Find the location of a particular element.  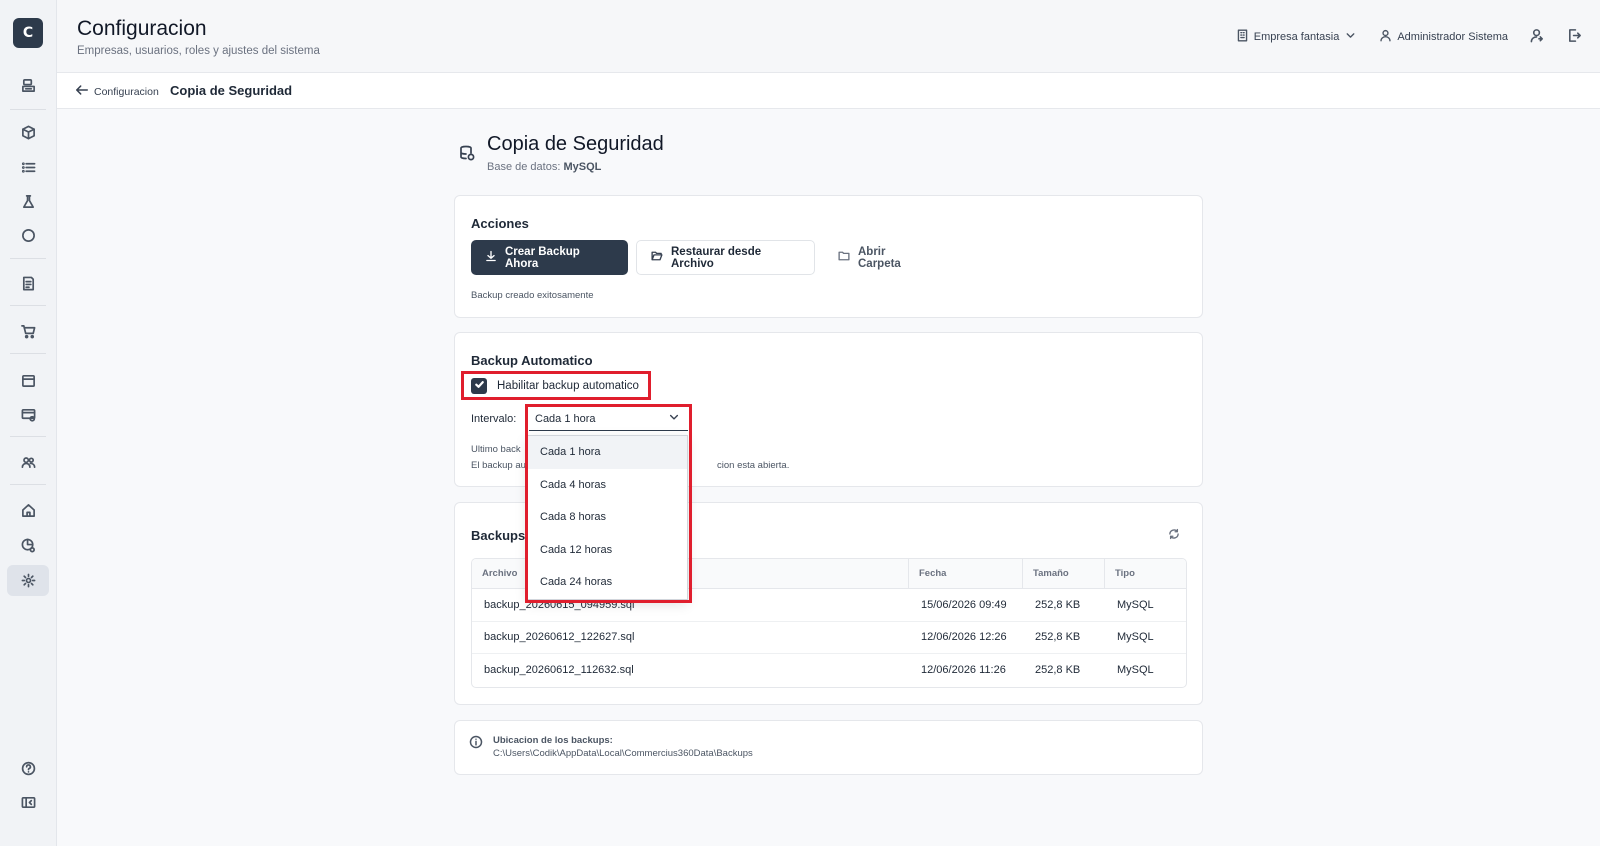

header-title: Configuracion is located at coordinates (142, 28).